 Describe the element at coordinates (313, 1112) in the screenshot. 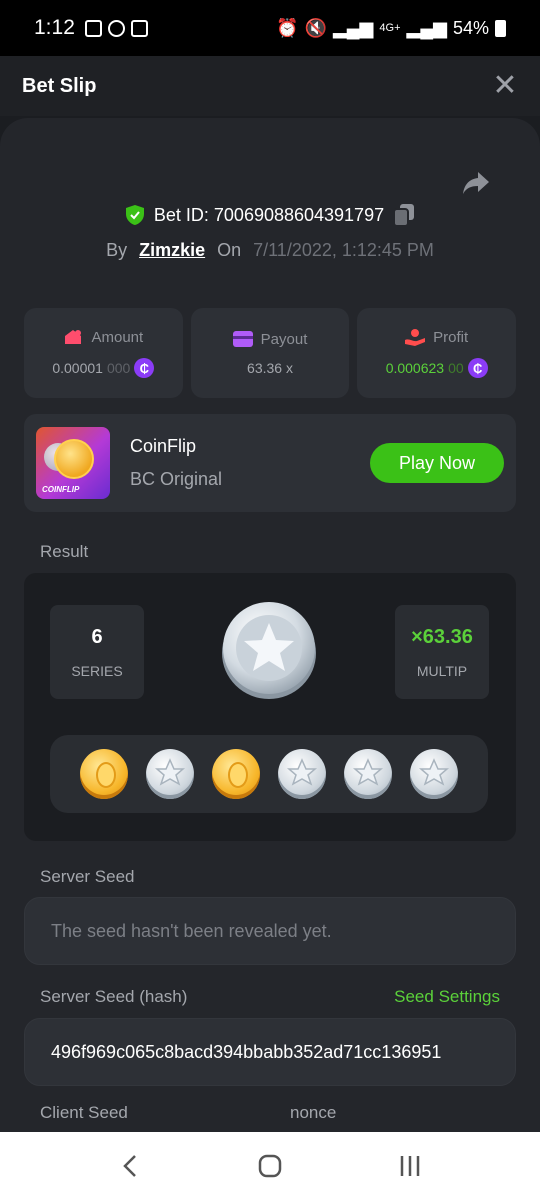

I see `nonce-label: nonce` at that location.